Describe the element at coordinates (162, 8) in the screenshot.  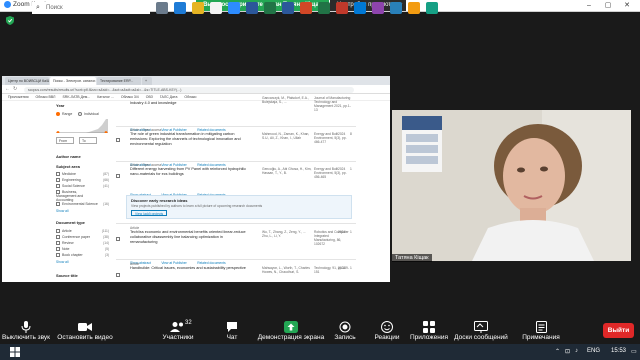
I see `task-view-icon` at that location.